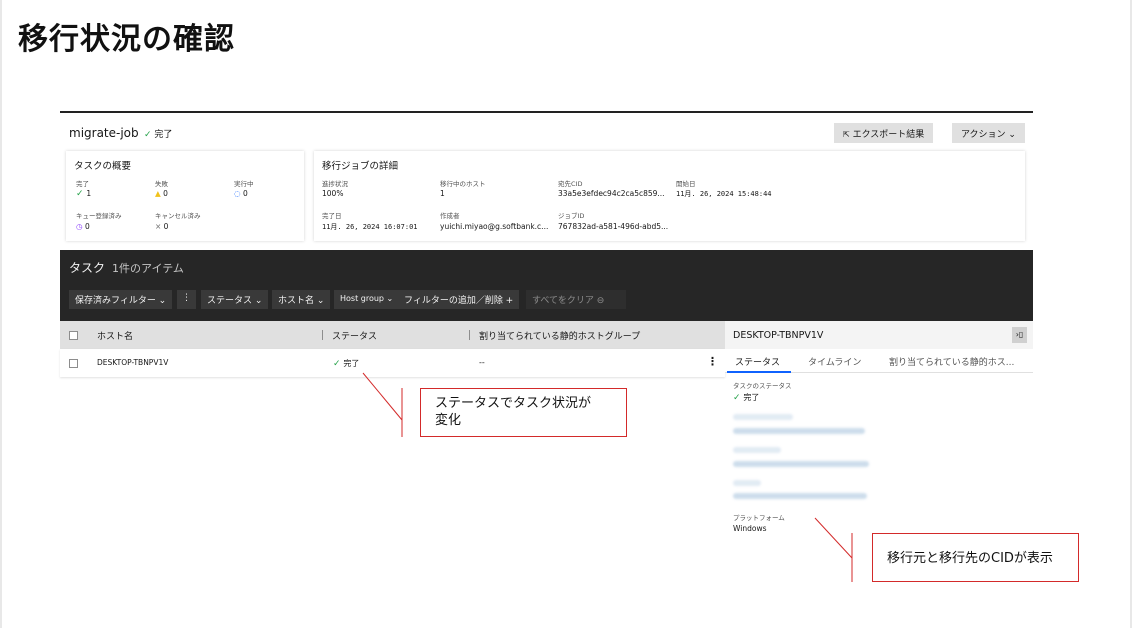  I want to click on callout-status-change: ステータスでタスク状況が 変化, so click(523, 412).